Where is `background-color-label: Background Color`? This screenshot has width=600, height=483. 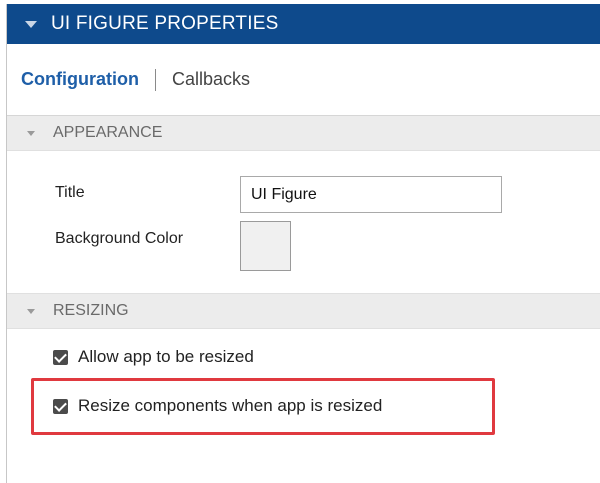
background-color-label: Background Color is located at coordinates (119, 238).